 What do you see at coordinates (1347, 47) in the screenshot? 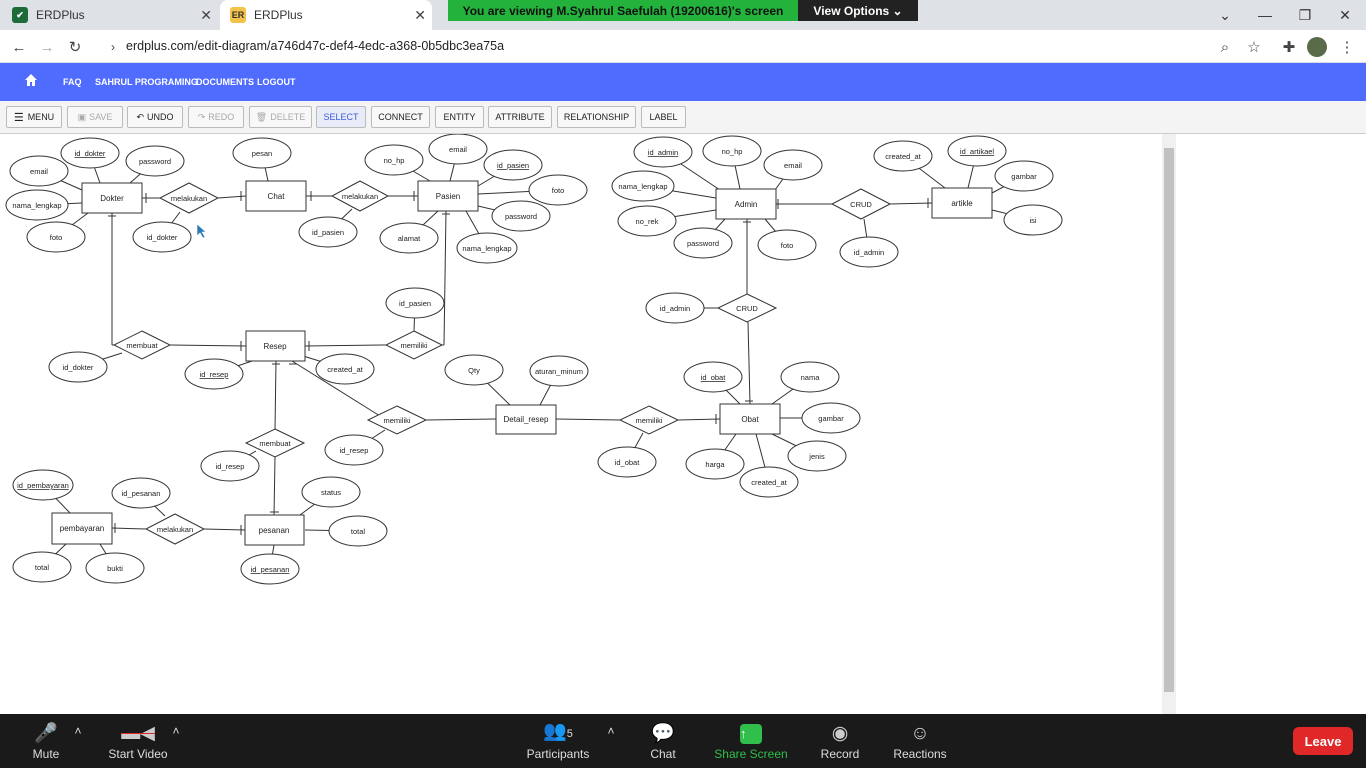
I see `more-menu-icon: ⋮` at bounding box center [1347, 47].